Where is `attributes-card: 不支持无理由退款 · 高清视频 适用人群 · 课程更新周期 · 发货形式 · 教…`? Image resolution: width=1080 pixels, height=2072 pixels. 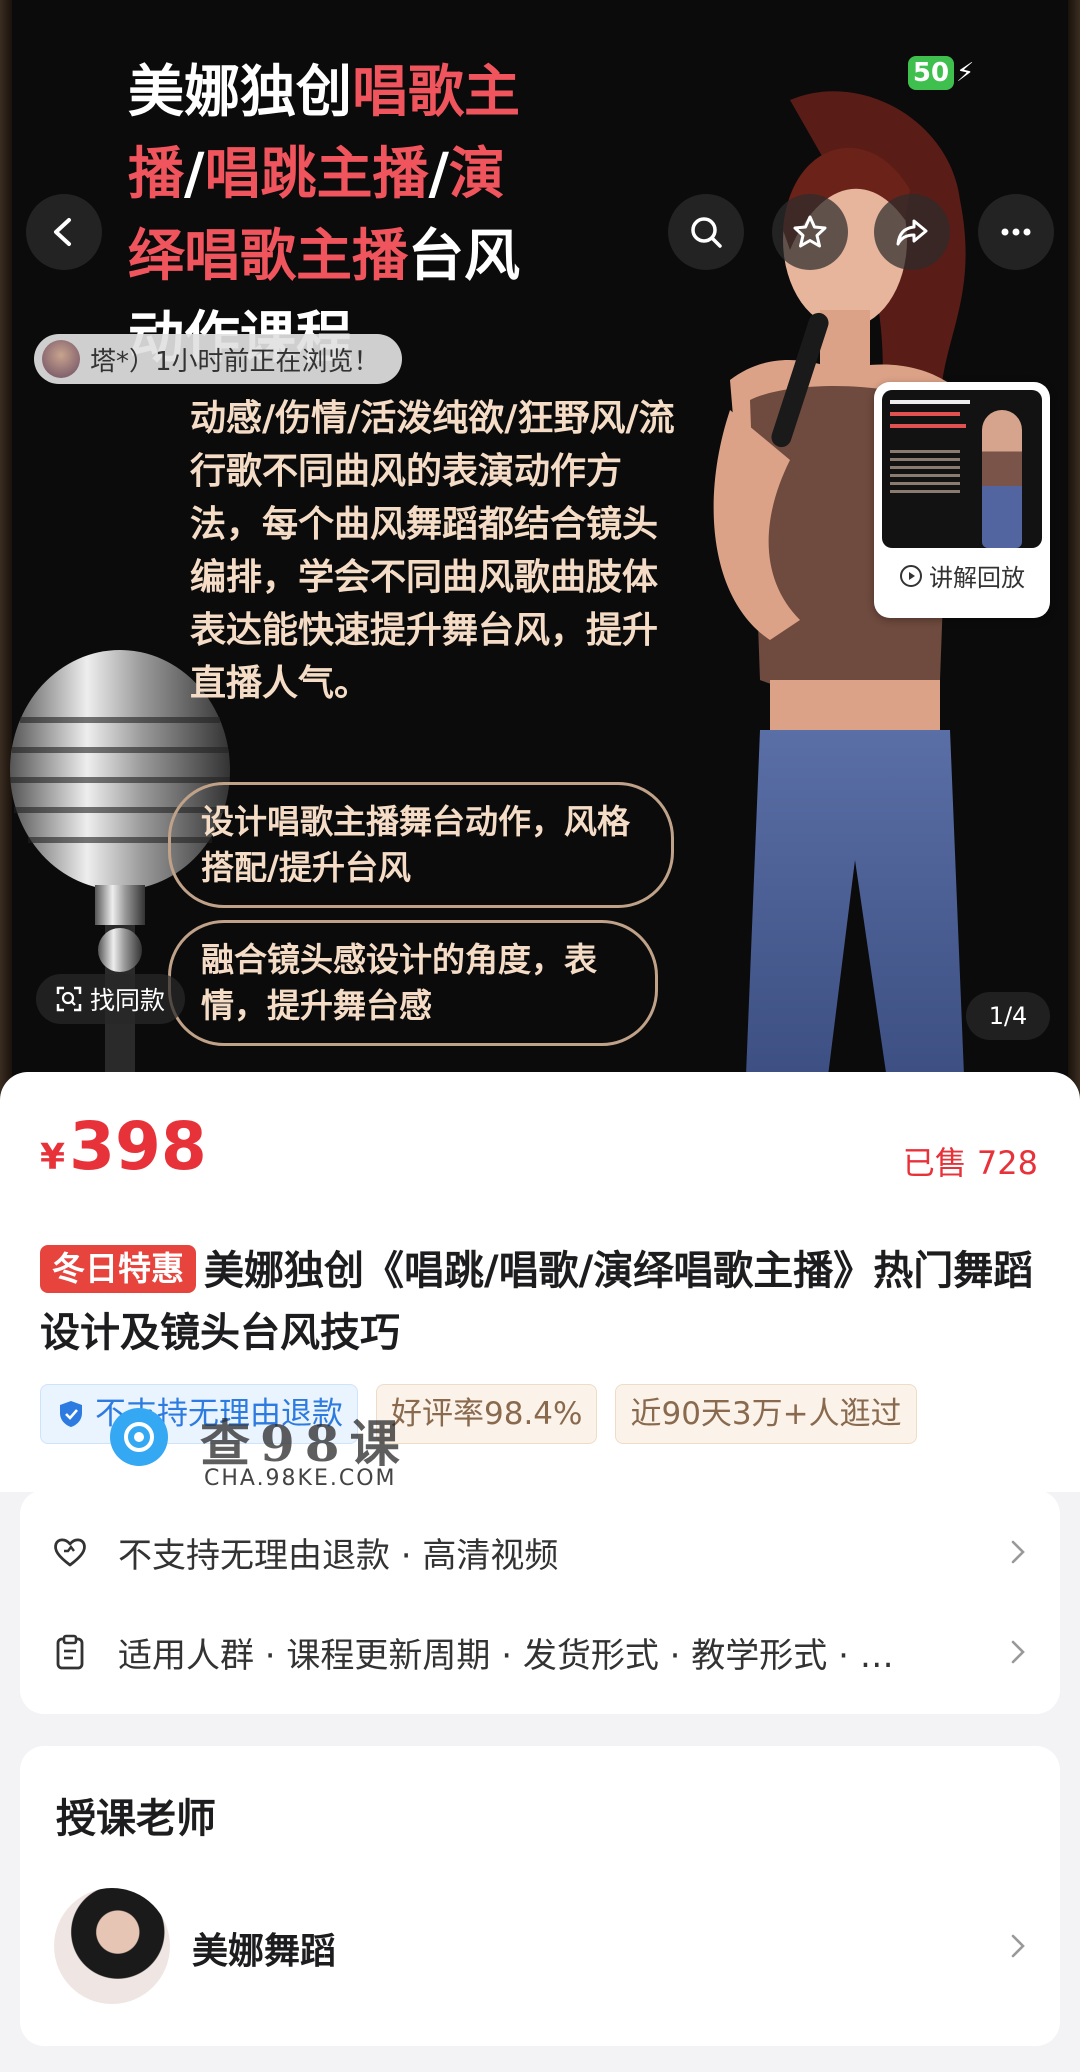
attributes-card: 不支持无理由退款 · 高清视频 适用人群 · 课程更新周期 · 发货形式 · 教… is located at coordinates (540, 1602).